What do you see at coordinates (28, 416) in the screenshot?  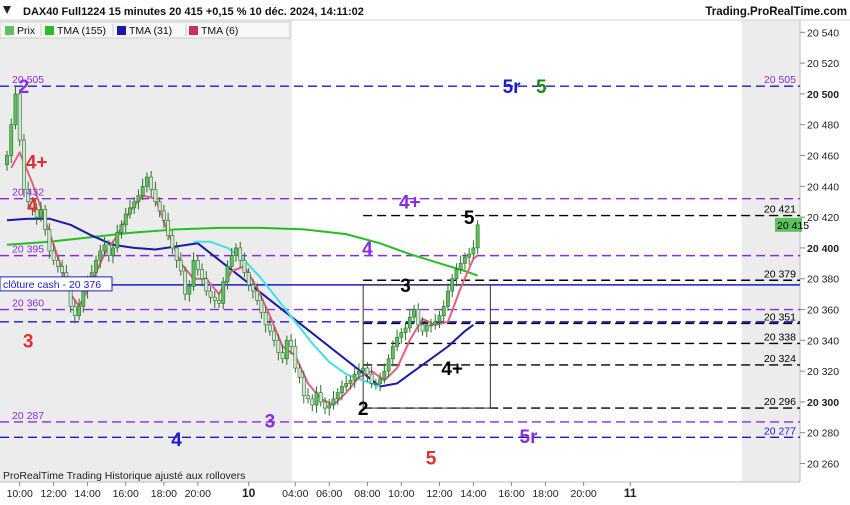 I see `price-label-left: 20 287` at bounding box center [28, 416].